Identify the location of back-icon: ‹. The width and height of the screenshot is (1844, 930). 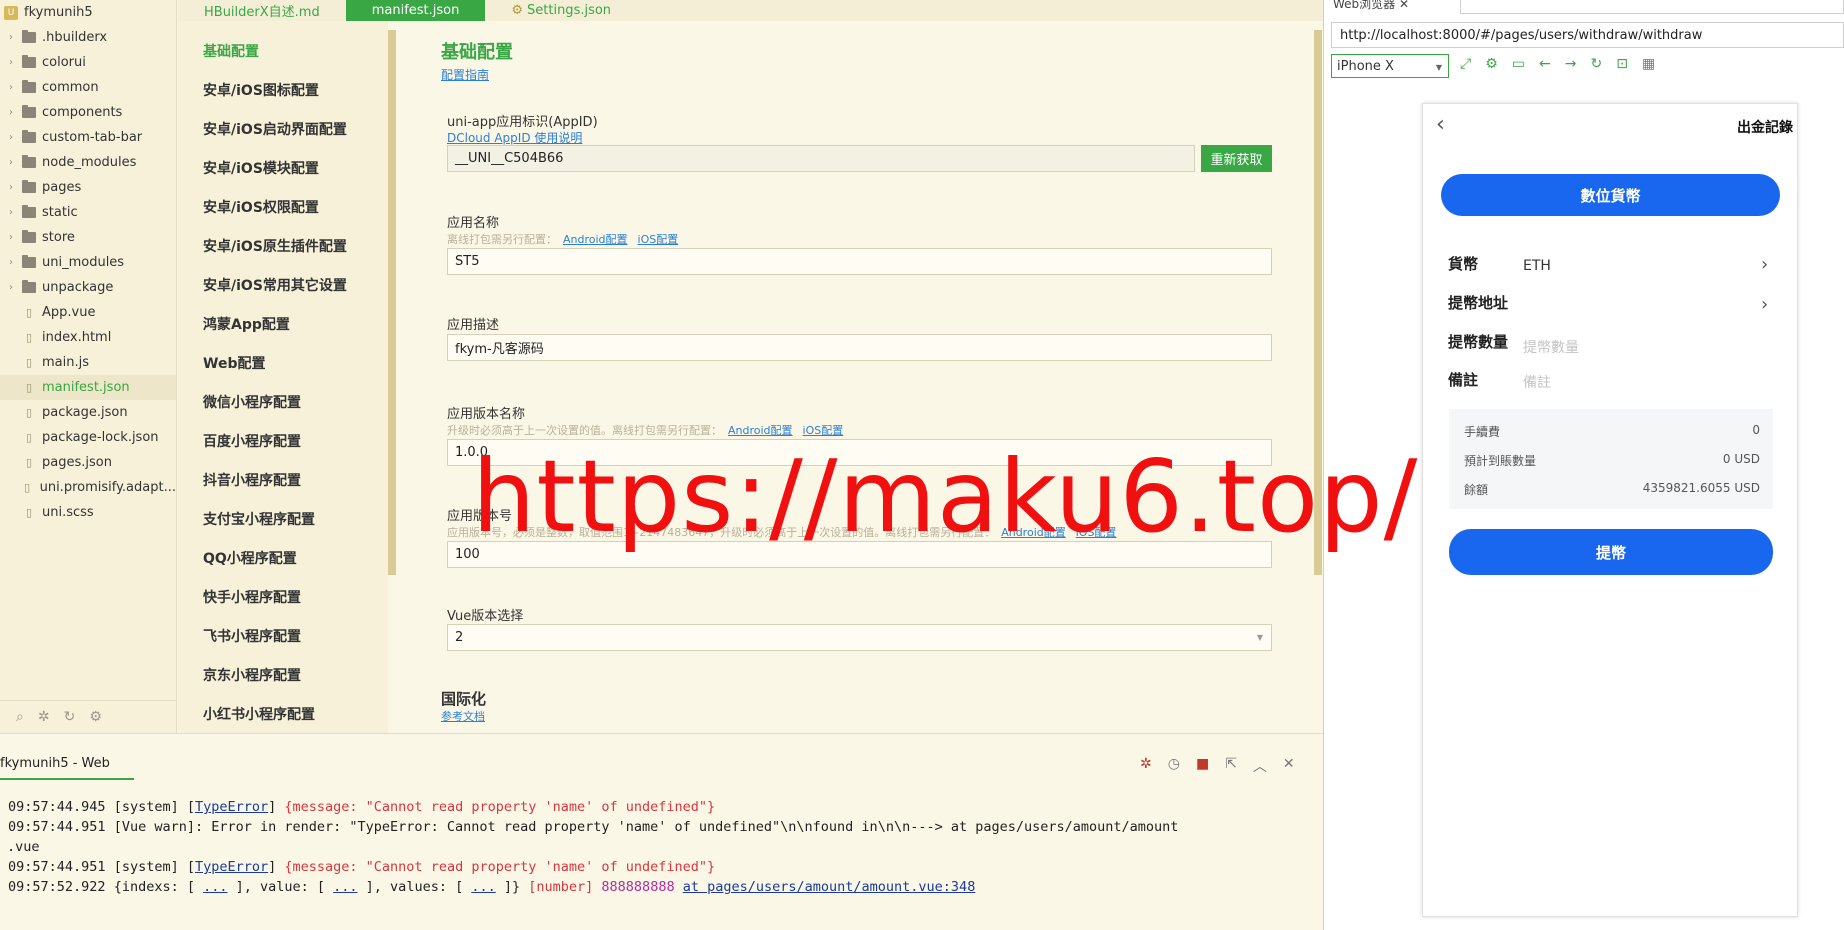
(1440, 124).